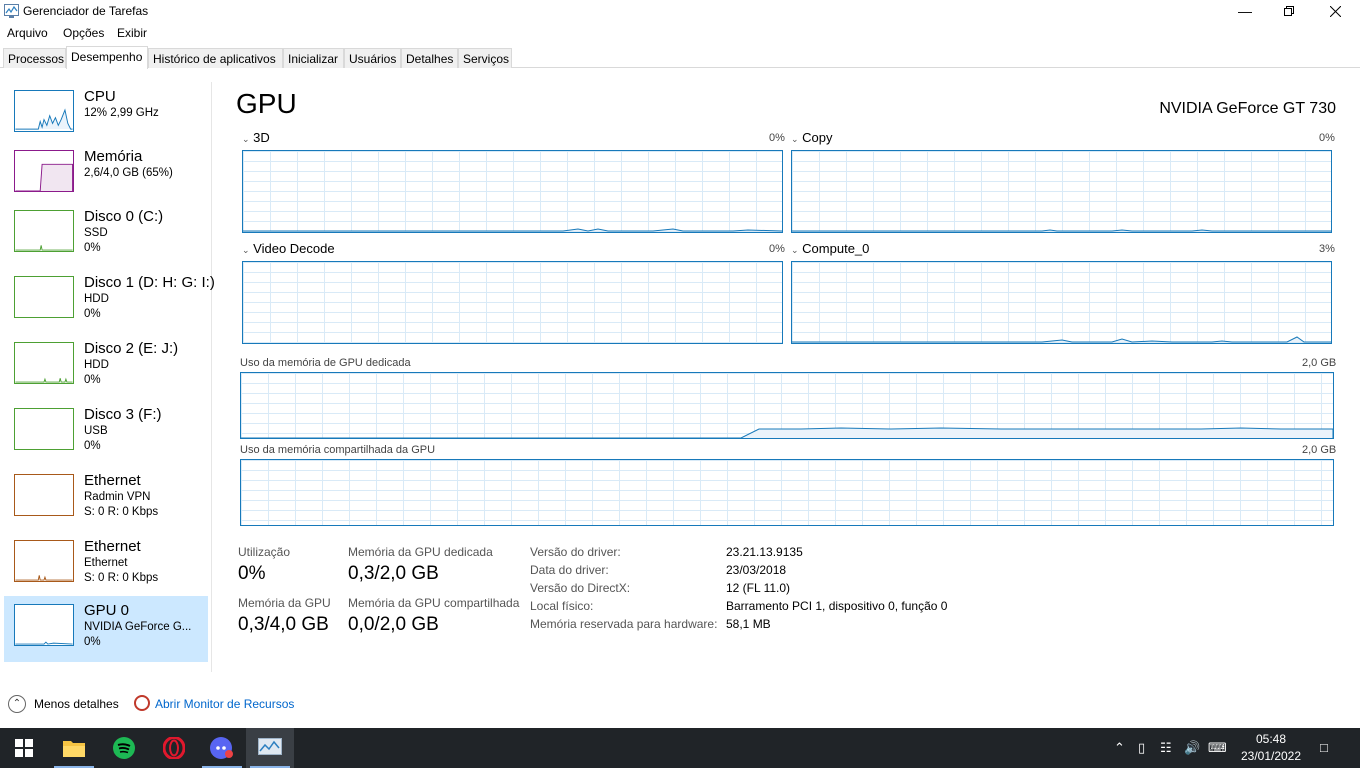  What do you see at coordinates (393, 573) in the screenshot?
I see `dedicated-memory-stat-value: 0,3/2,0 GB` at bounding box center [393, 573].